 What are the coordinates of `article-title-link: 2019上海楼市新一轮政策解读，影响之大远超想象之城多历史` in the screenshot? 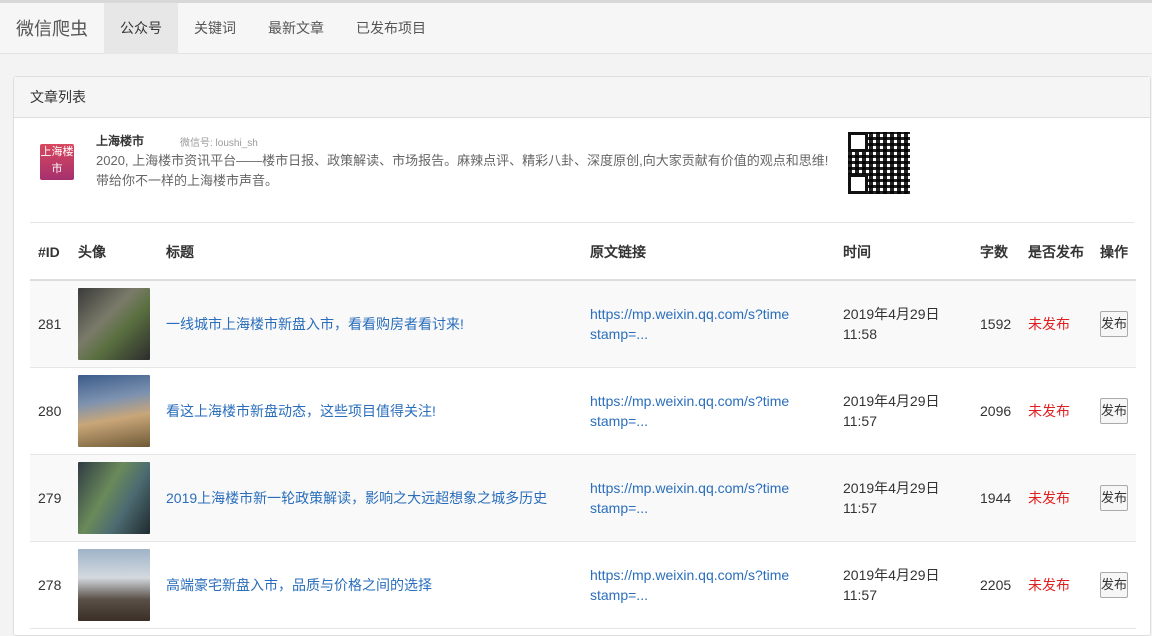 It's located at (356, 498).